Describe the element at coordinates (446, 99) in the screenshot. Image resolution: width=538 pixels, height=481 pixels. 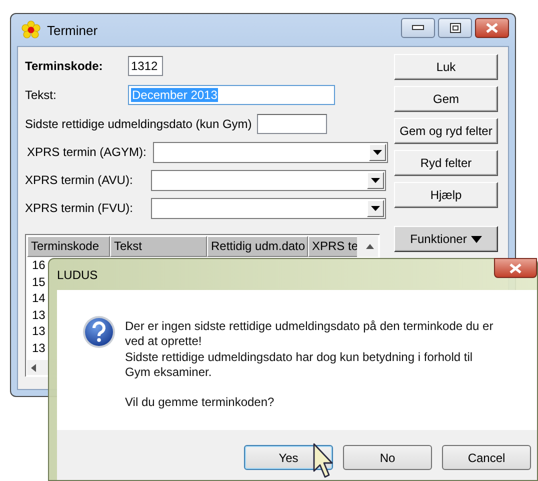
I see `action-button: Gem` at that location.